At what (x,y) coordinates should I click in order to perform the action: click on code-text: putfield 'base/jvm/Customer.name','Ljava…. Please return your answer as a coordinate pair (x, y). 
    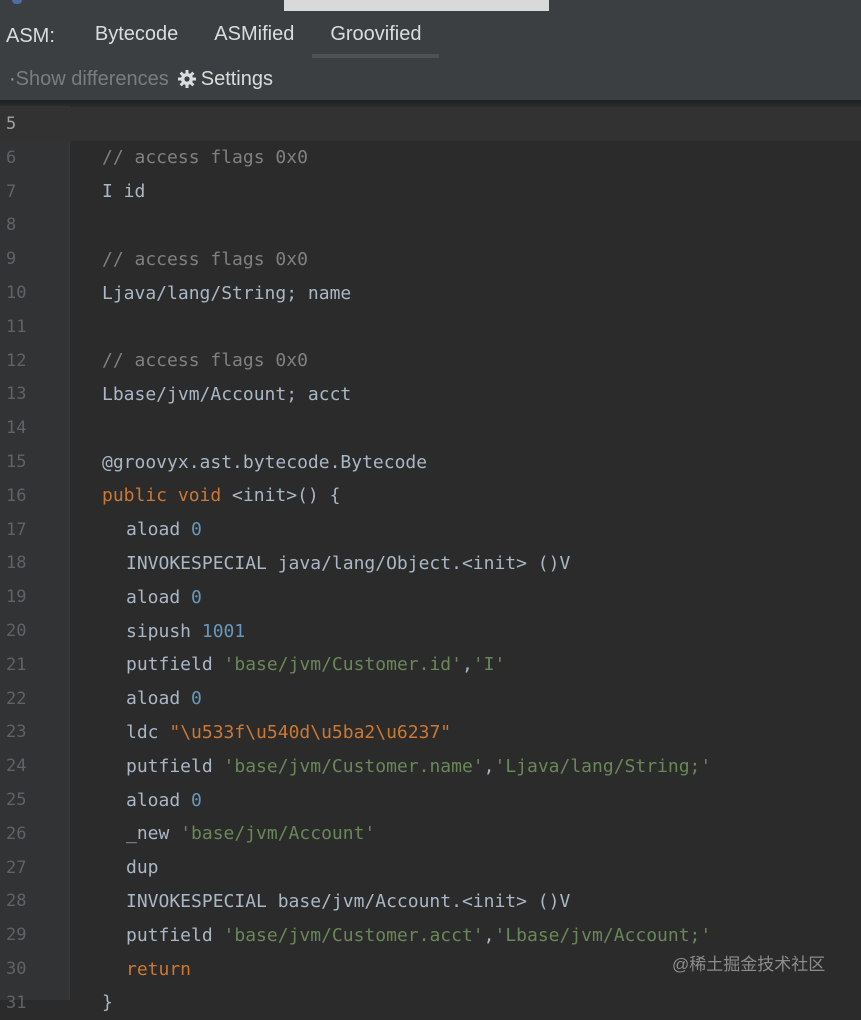
    Looking at the image, I should click on (418, 766).